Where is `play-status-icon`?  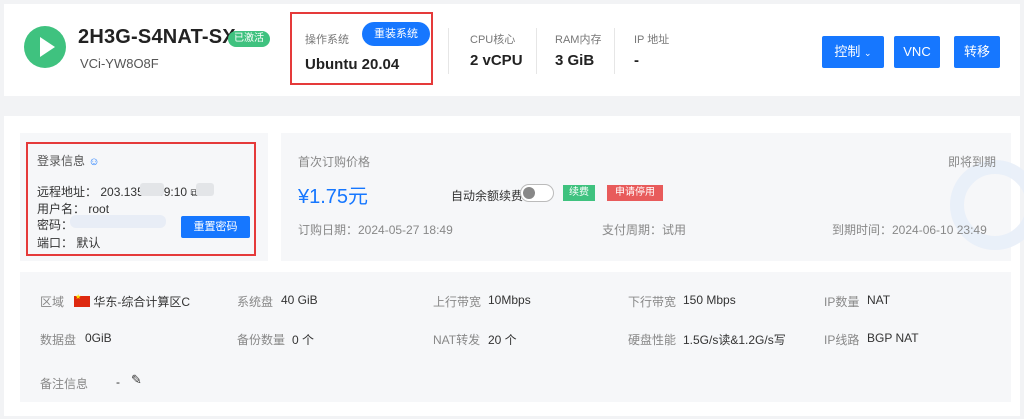
play-status-icon is located at coordinates (45, 47).